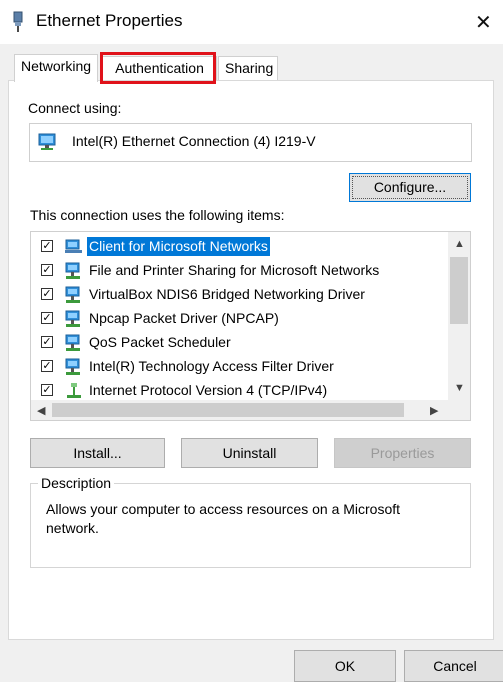 The image size is (503, 682). Describe the element at coordinates (248, 68) in the screenshot. I see `tab-sharing: Sharing` at that location.